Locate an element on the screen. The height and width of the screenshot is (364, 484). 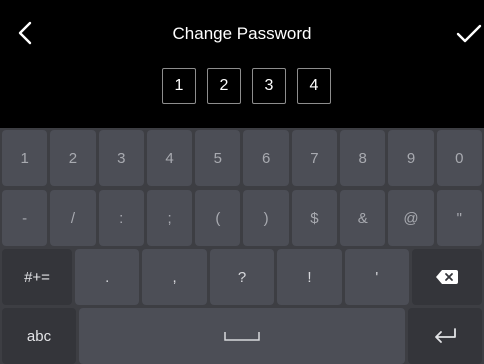
backspace-icon is located at coordinates (447, 277).